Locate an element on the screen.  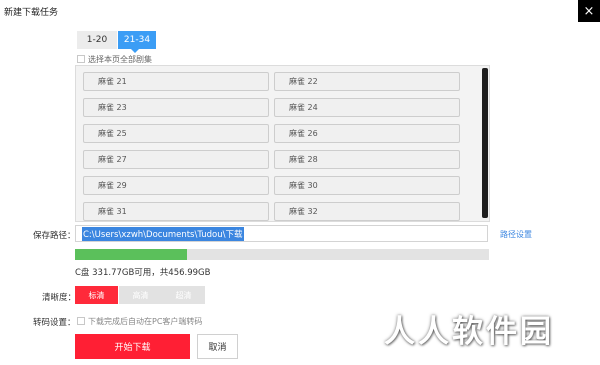
close-icon: × is located at coordinates (589, 11).